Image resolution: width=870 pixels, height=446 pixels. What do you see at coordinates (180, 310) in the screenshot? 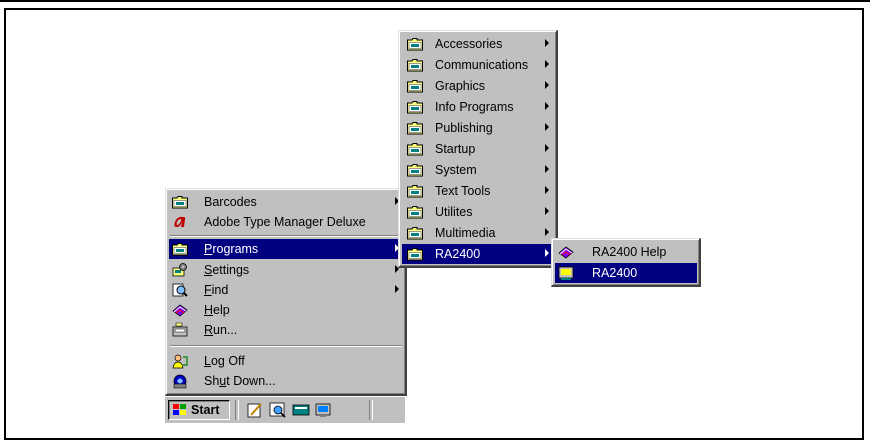
I see `help-icon` at bounding box center [180, 310].